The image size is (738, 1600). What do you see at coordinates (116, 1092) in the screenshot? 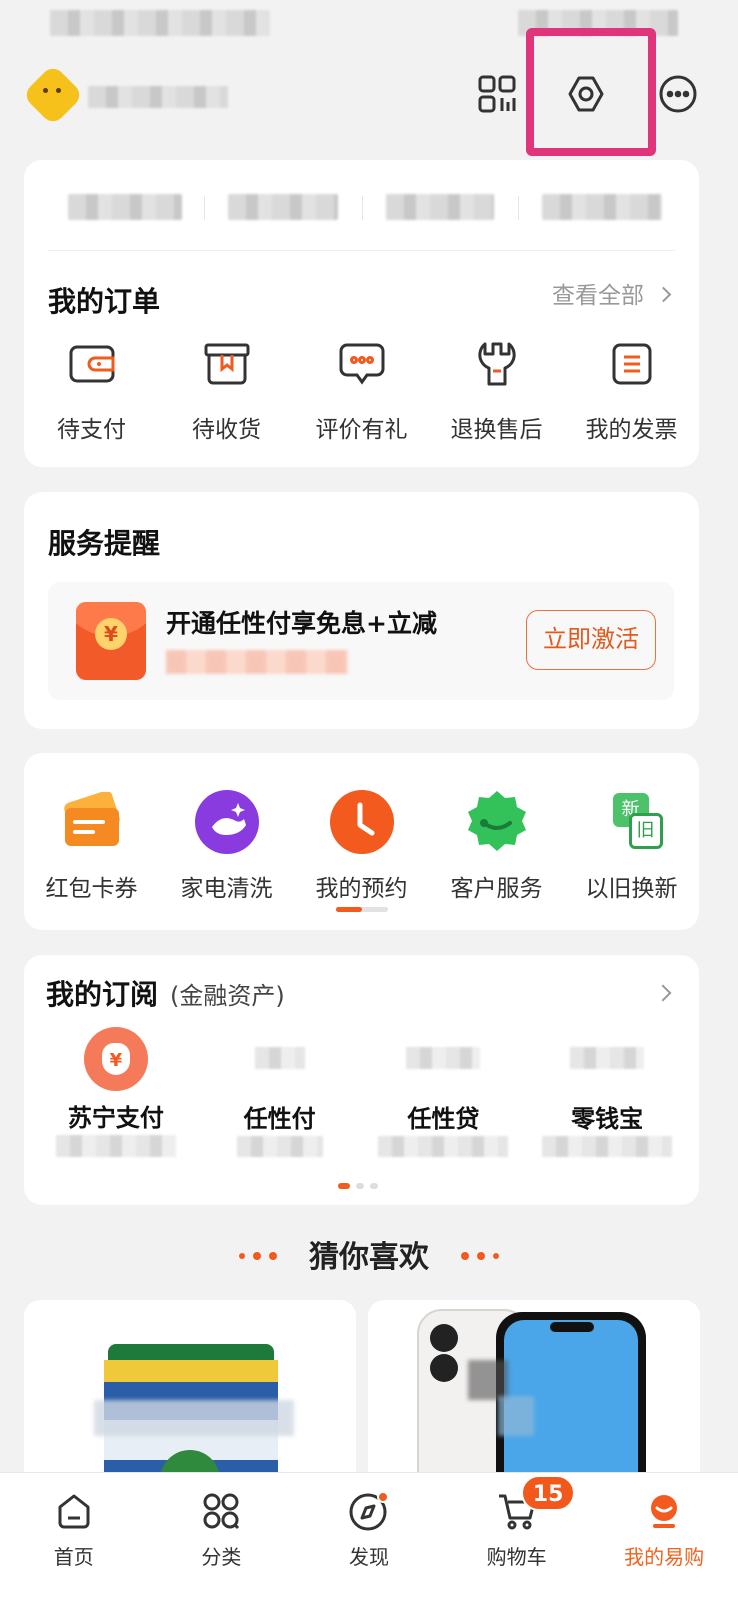
I see `subscription-item: ¥ 苏宁支付` at bounding box center [116, 1092].